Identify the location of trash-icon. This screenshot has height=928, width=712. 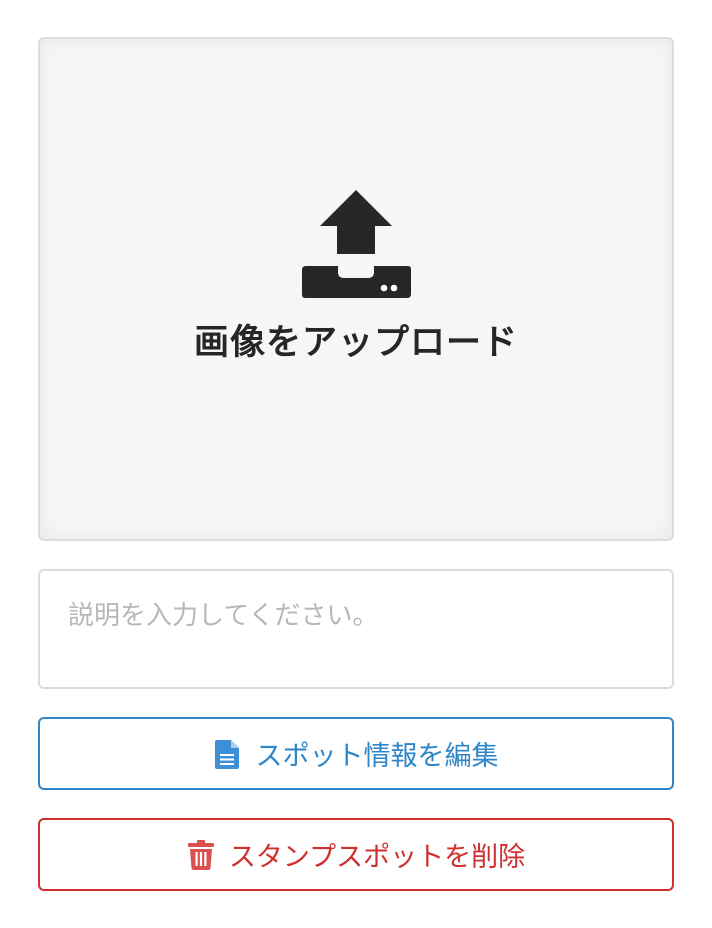
(201, 855).